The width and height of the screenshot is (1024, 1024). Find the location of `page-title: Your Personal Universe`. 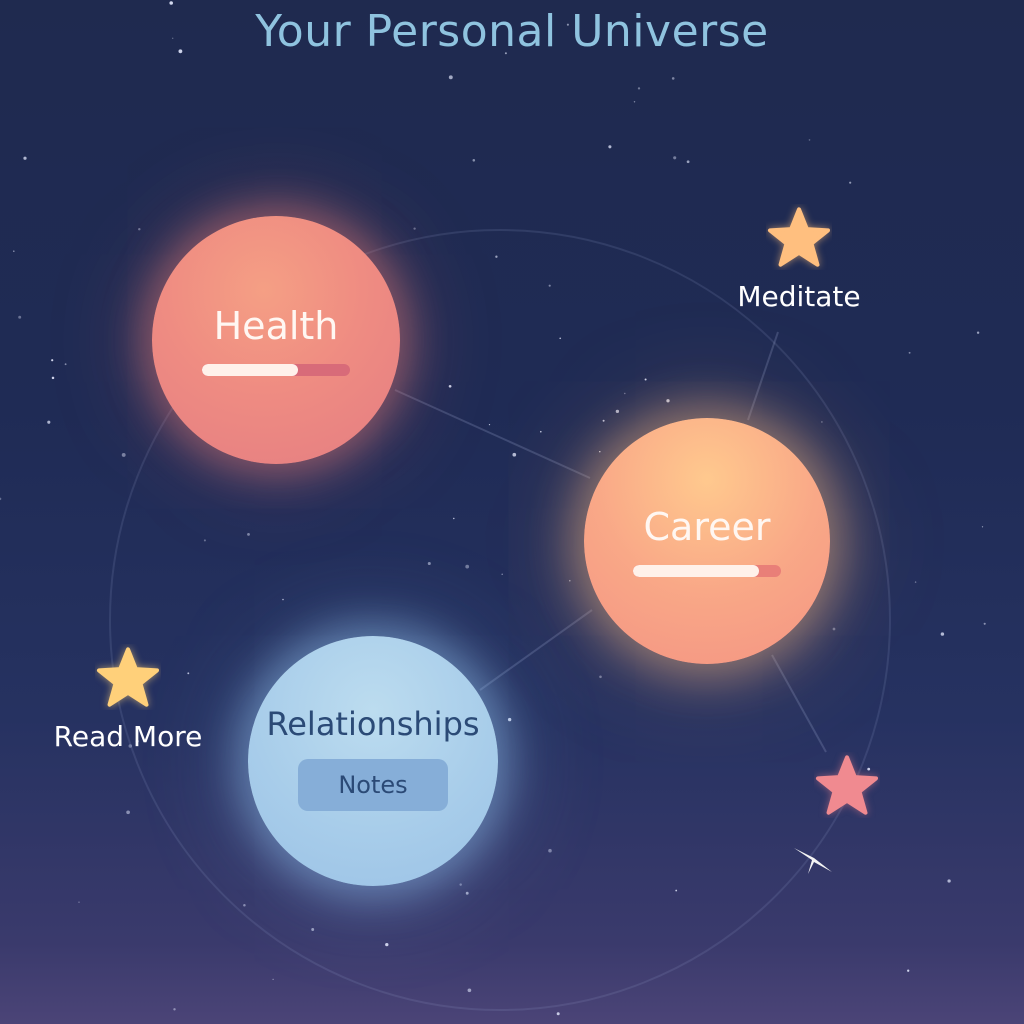

page-title: Your Personal Universe is located at coordinates (512, 31).